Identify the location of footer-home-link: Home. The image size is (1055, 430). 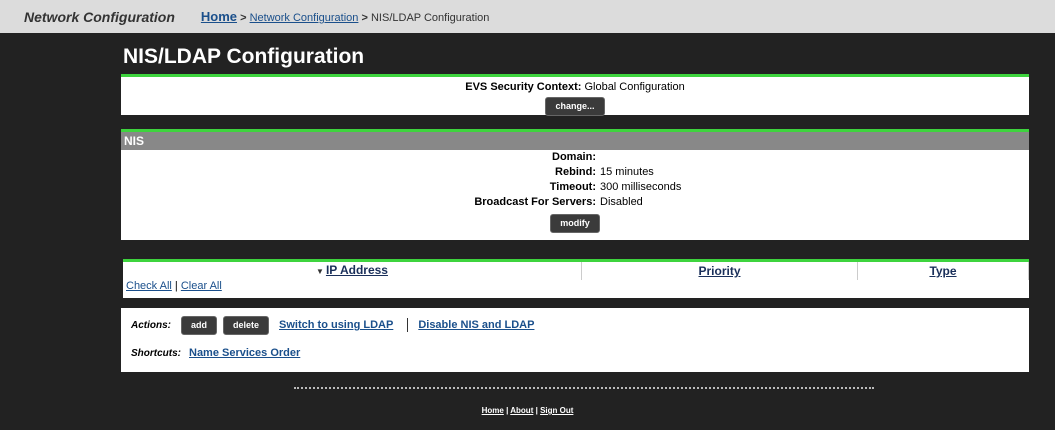
(493, 410).